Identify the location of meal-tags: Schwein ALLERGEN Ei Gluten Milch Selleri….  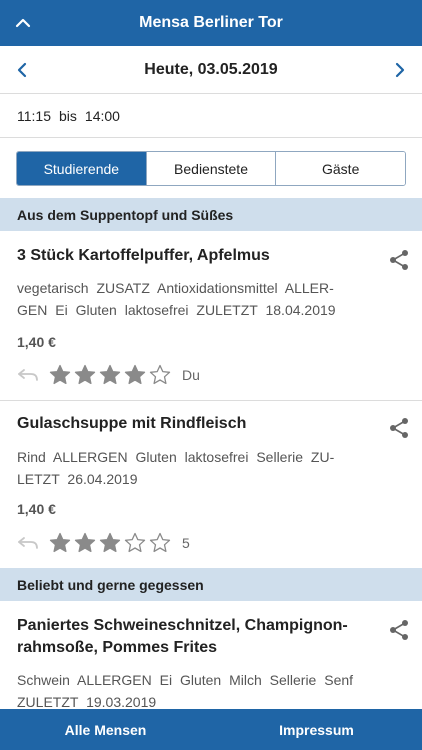
(185, 691).